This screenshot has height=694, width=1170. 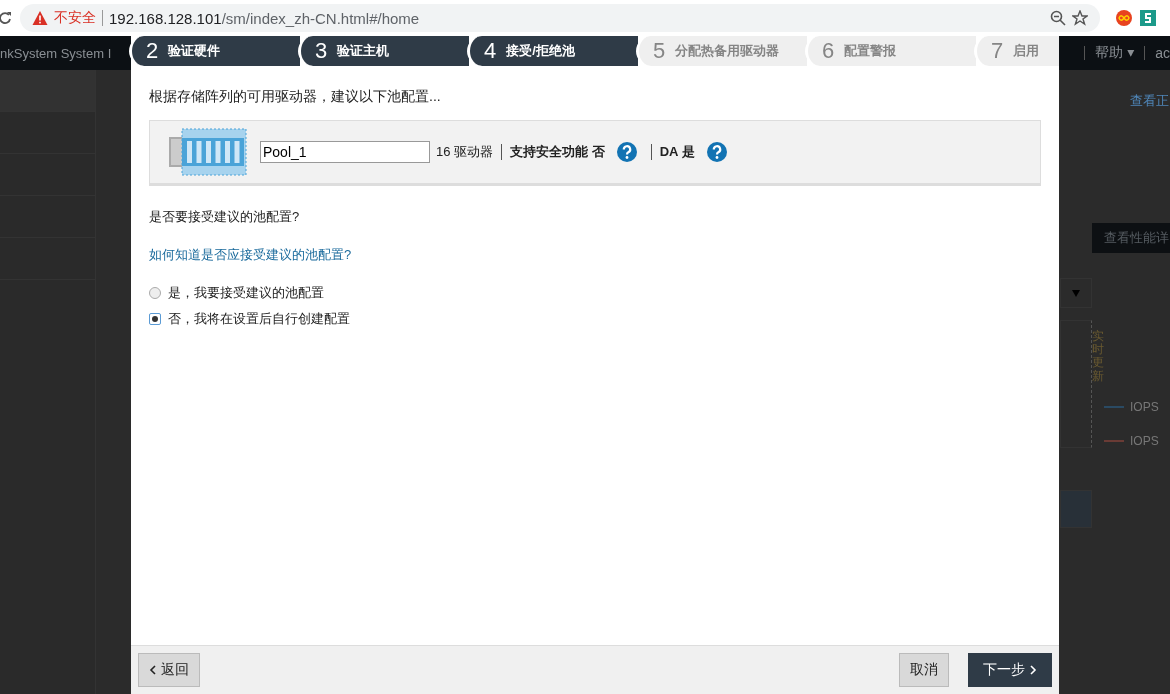 What do you see at coordinates (1076, 509) in the screenshot?
I see `scrollbar` at bounding box center [1076, 509].